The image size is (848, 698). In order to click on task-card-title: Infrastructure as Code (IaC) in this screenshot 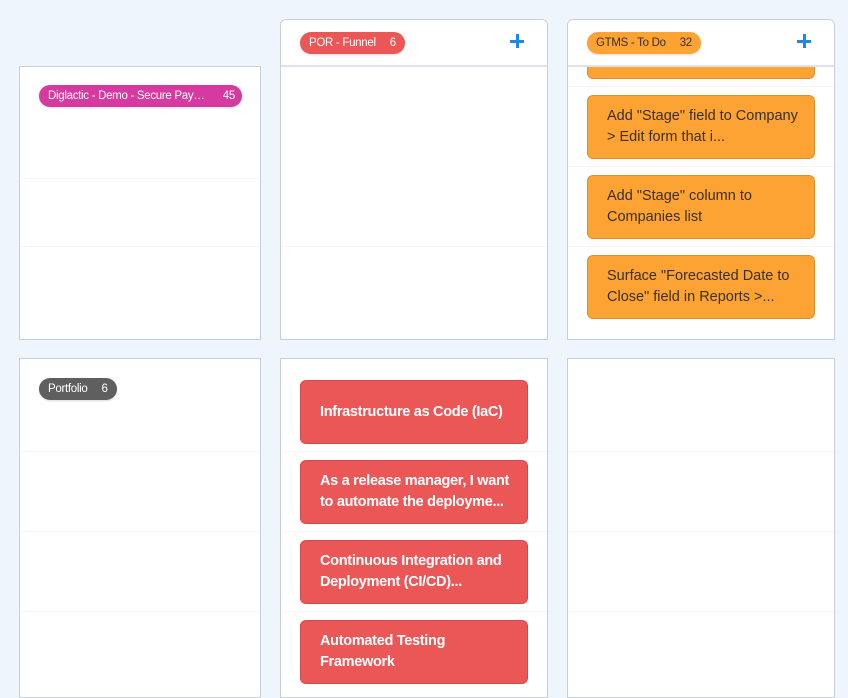, I will do `click(411, 411)`.